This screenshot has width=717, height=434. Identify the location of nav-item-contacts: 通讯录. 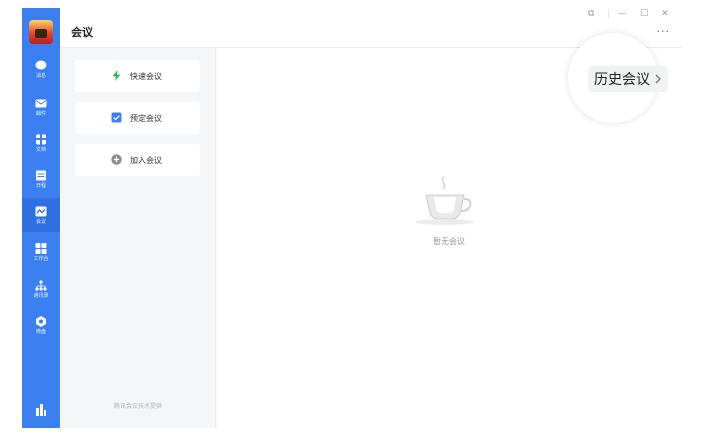
(41, 289).